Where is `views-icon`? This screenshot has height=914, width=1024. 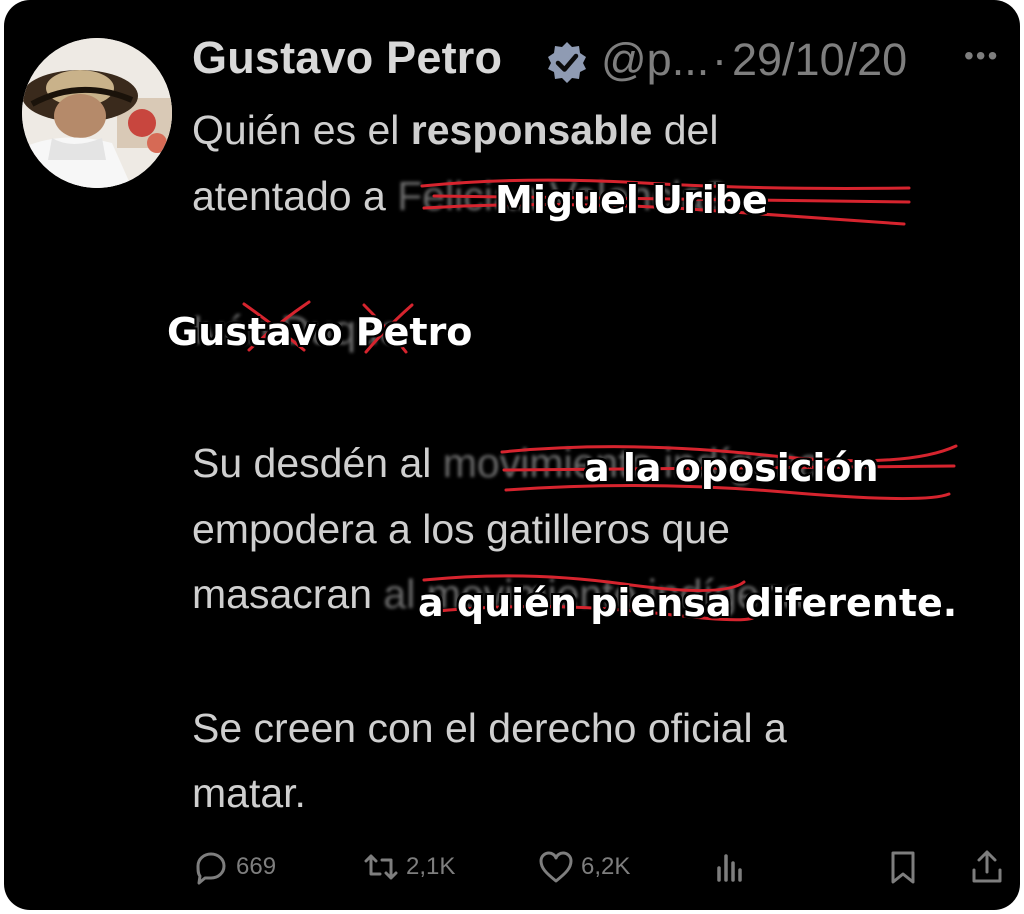
views-icon is located at coordinates (729, 868).